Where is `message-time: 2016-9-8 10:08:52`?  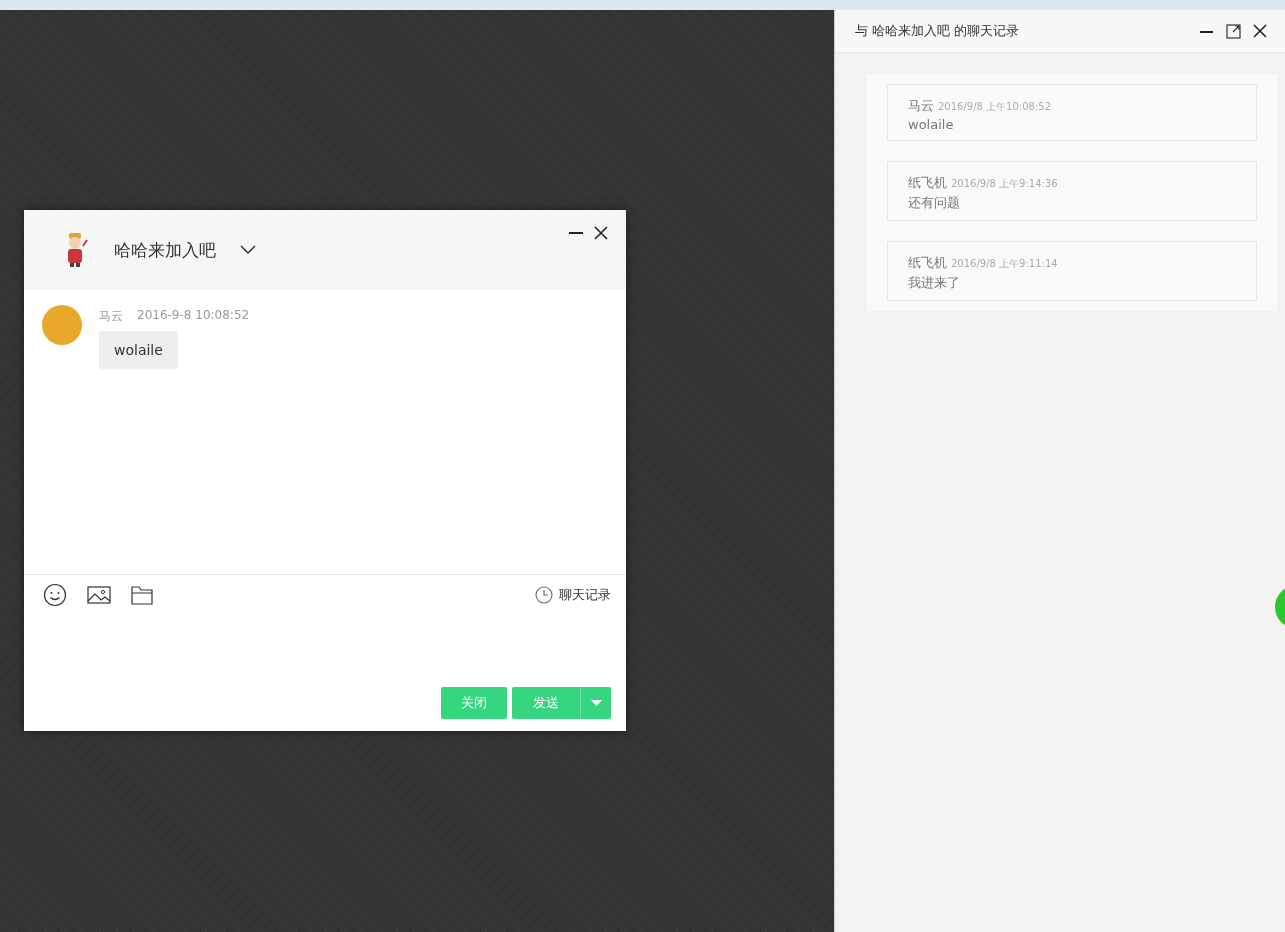 message-time: 2016-9-8 10:08:52 is located at coordinates (193, 316).